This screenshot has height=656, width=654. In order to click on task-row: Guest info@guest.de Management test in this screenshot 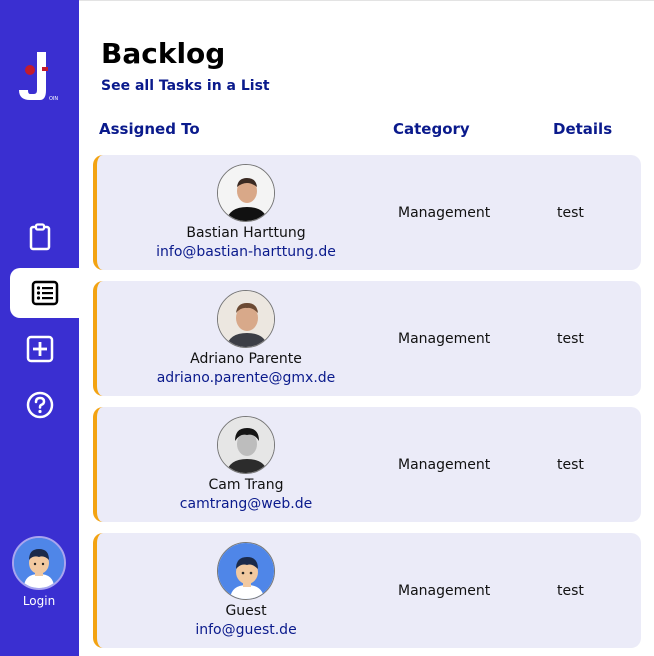, I will do `click(367, 590)`.